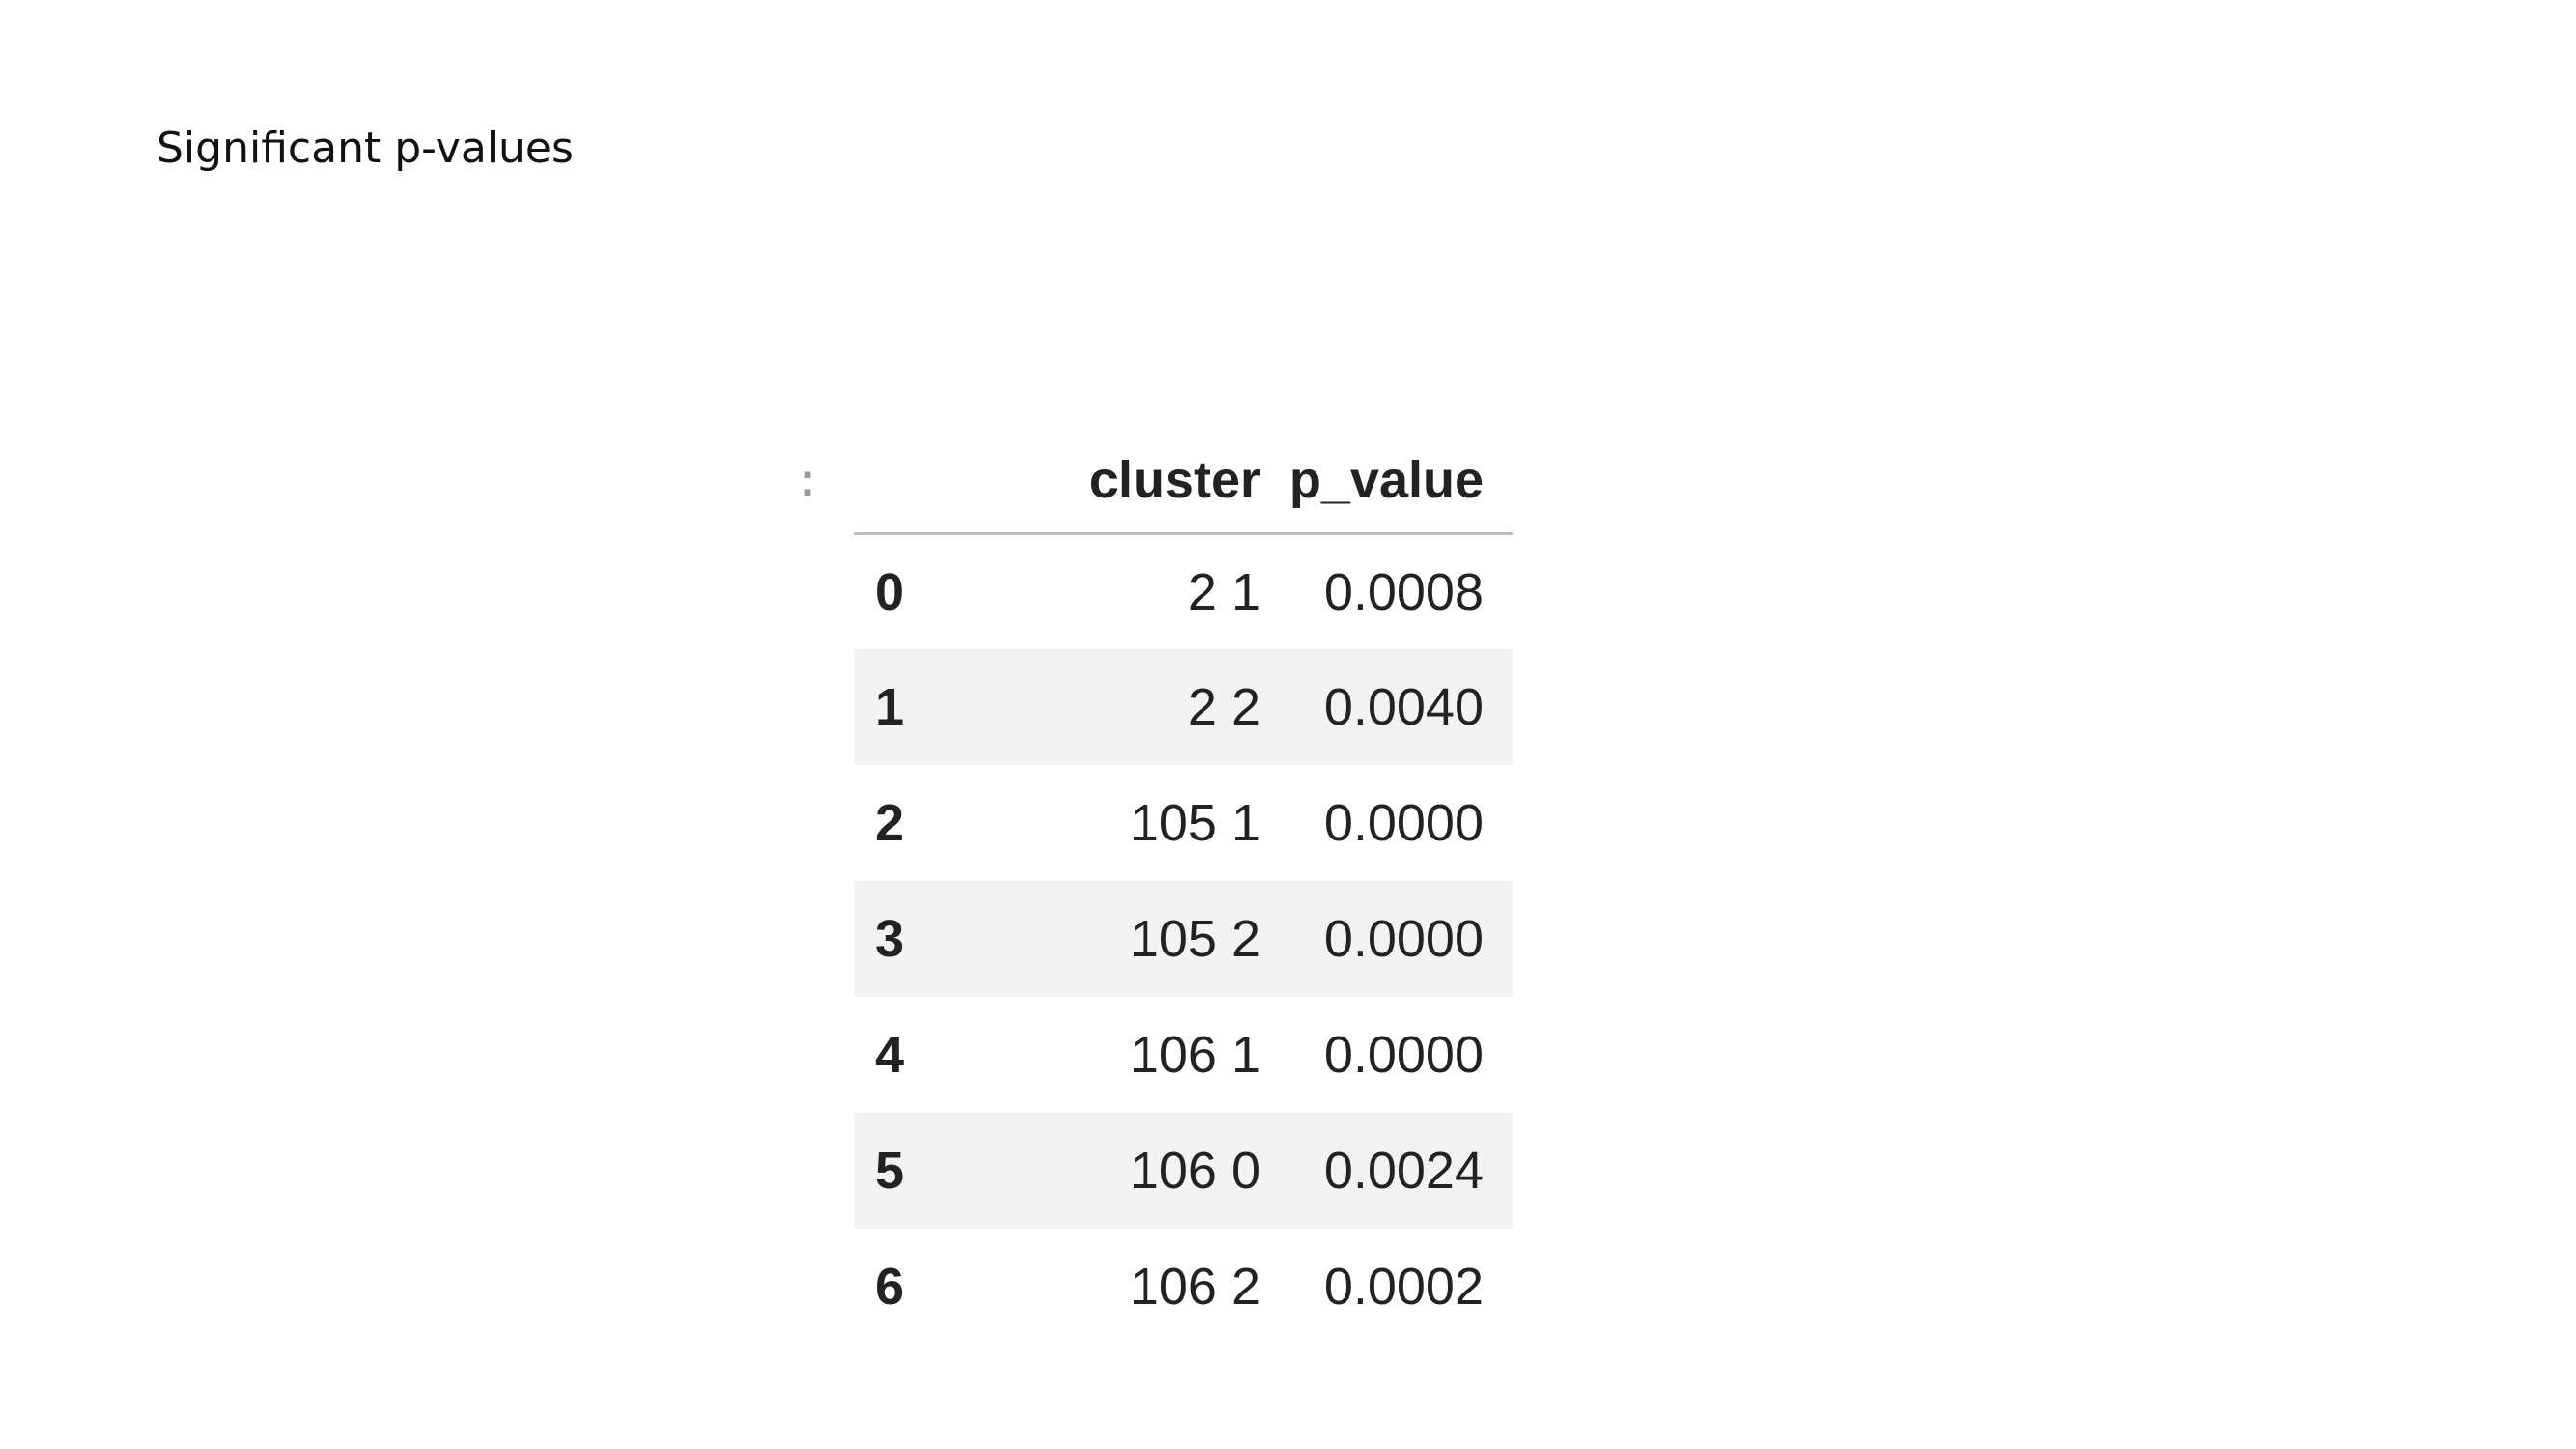  Describe the element at coordinates (1112, 482) in the screenshot. I see `header-cluster: cluster` at that location.